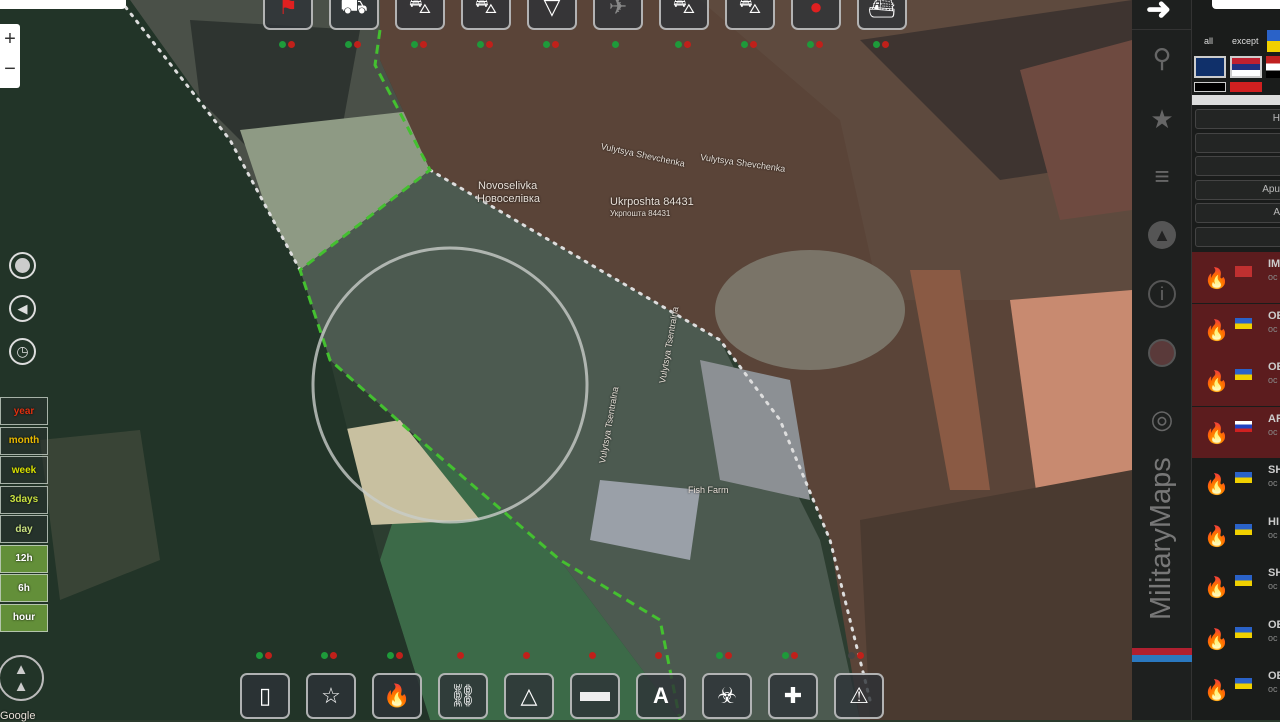 The image size is (1280, 722). I want to click on missile-launcher-icon: ⛍, so click(420, 15).